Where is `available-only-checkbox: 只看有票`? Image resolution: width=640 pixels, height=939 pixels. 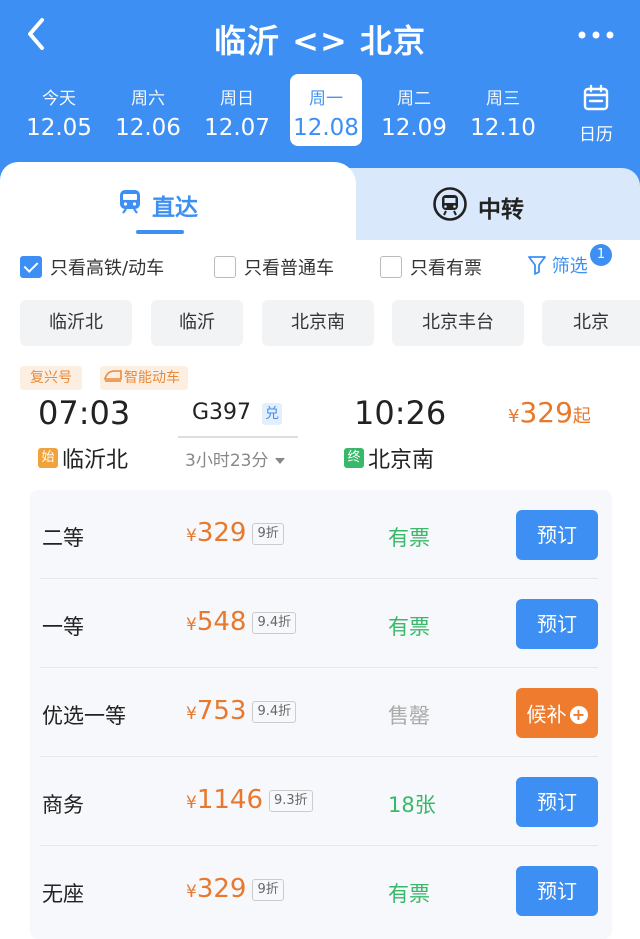
available-only-checkbox: 只看有票 is located at coordinates (431, 266).